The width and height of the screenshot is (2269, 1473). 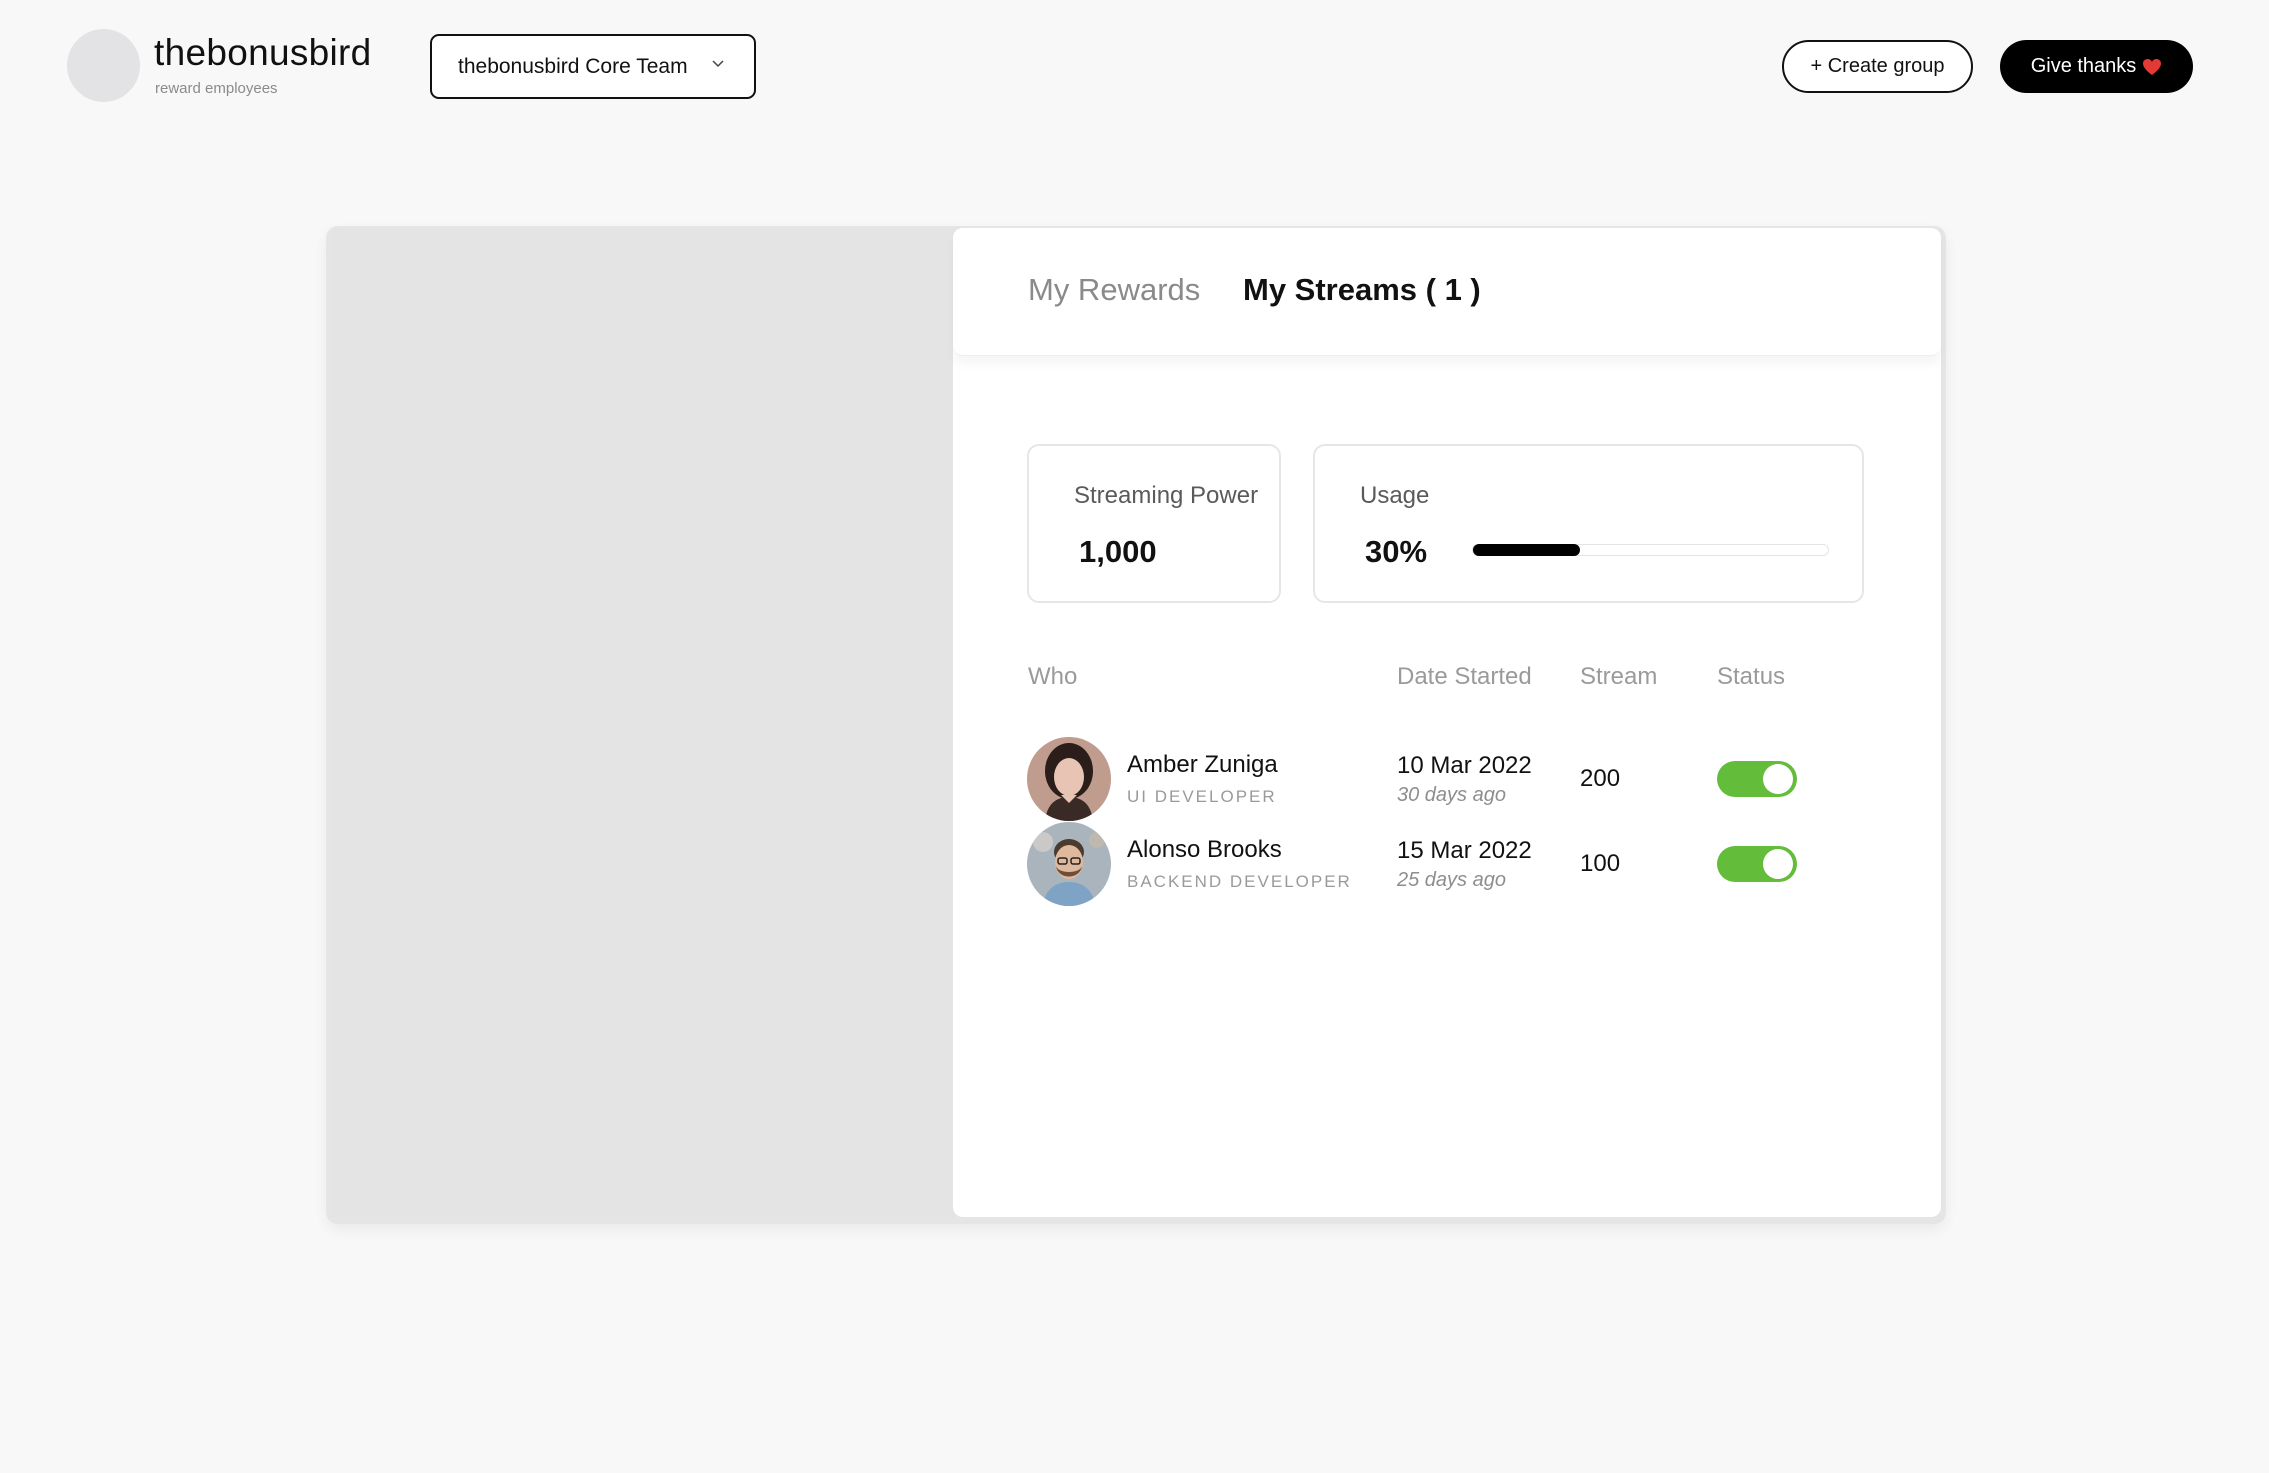 What do you see at coordinates (2152, 66) in the screenshot?
I see `heart-icon` at bounding box center [2152, 66].